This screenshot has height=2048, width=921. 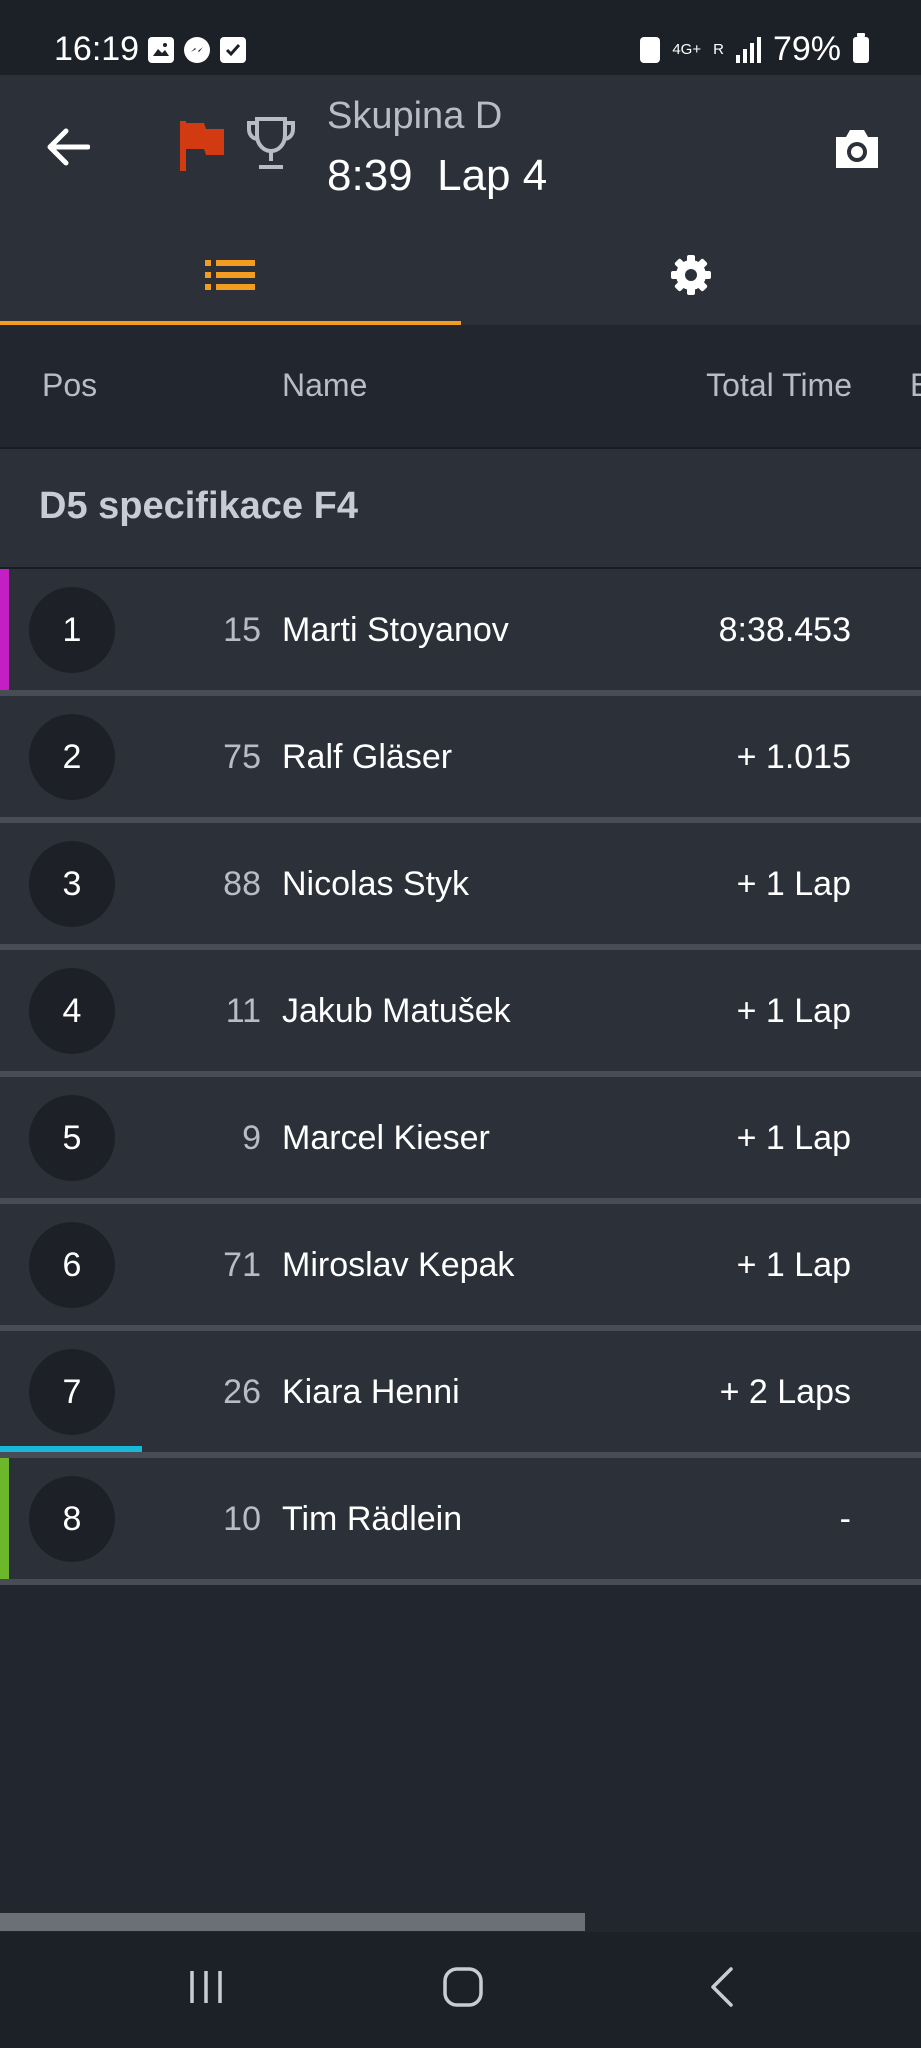 I want to click on red-flag-icon, so click(x=202, y=146).